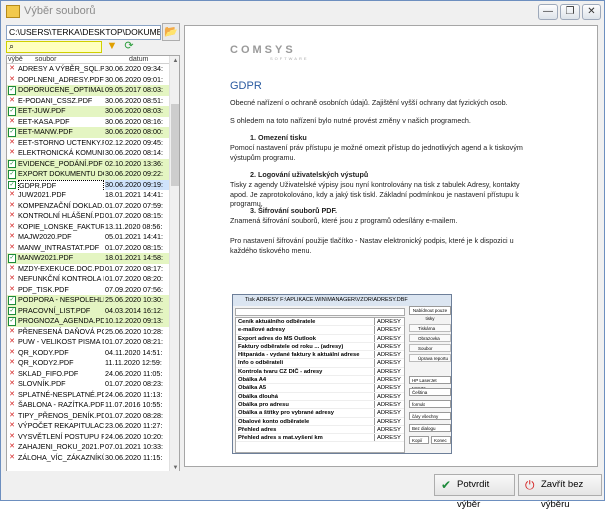  I want to click on file-list-scrollbar: ▲ ▼, so click(174, 264).